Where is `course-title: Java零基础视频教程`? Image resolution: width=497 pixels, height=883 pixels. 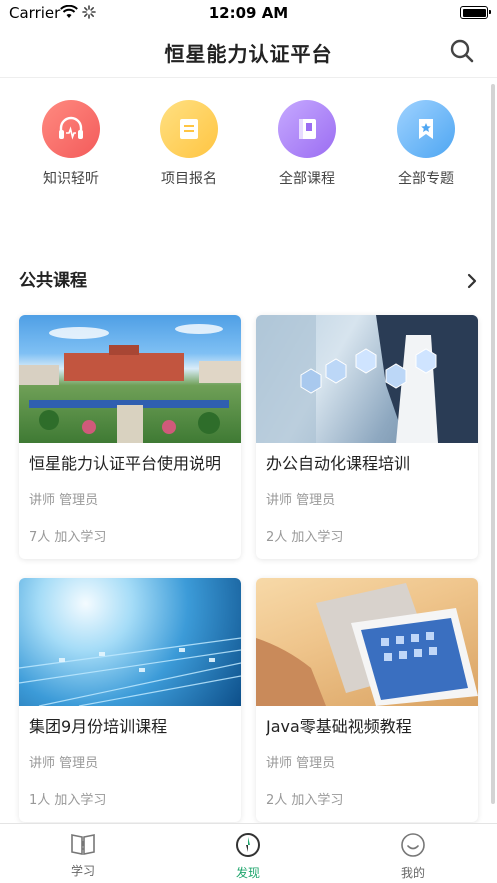 course-title: Java零基础视频教程 is located at coordinates (339, 726).